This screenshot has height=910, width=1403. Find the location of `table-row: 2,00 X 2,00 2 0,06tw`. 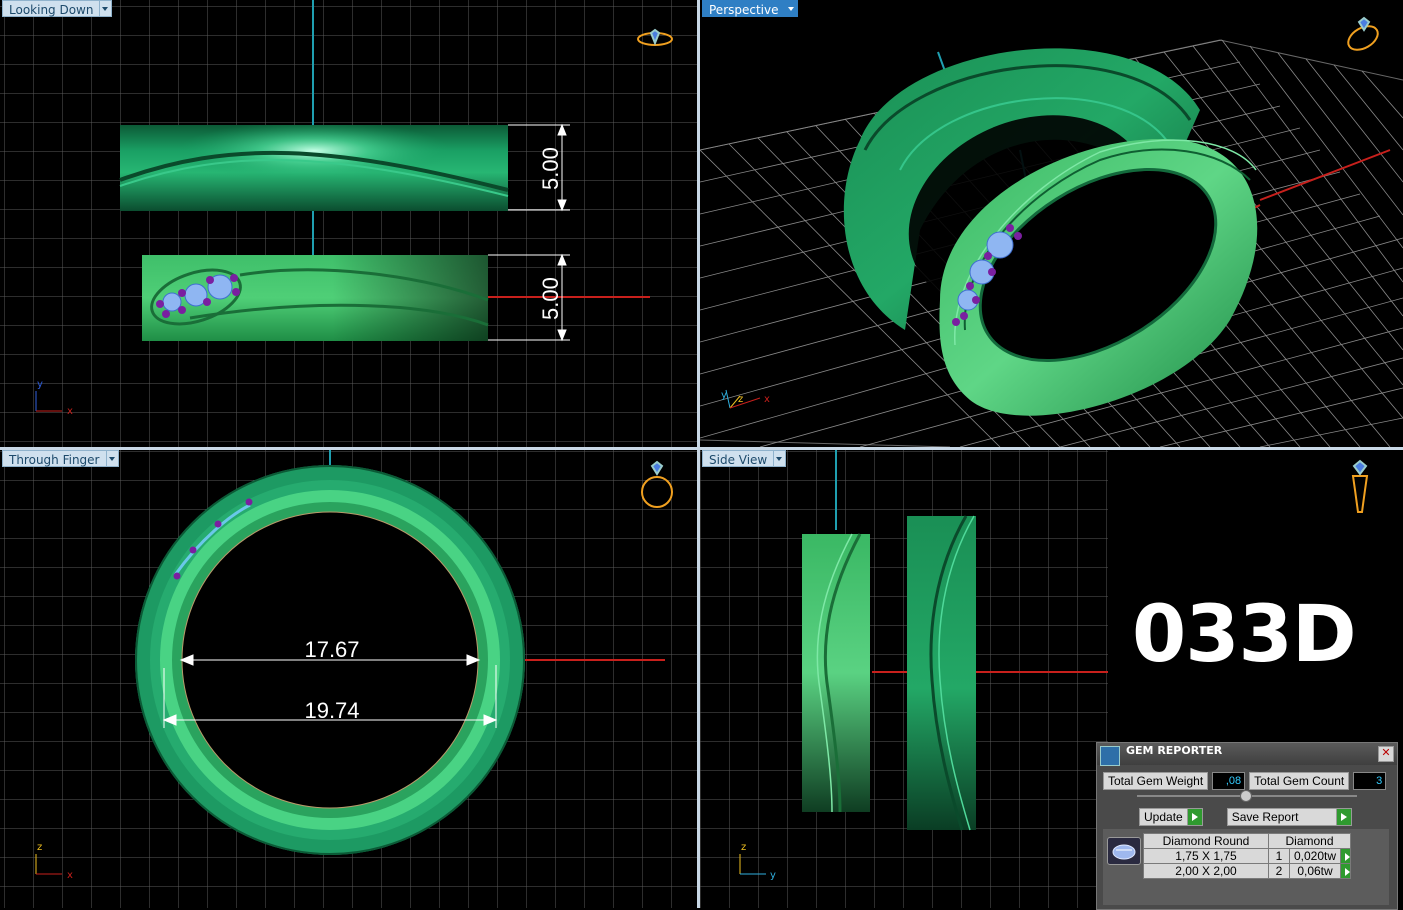

table-row: 2,00 X 2,00 2 0,06tw is located at coordinates (1247, 871).